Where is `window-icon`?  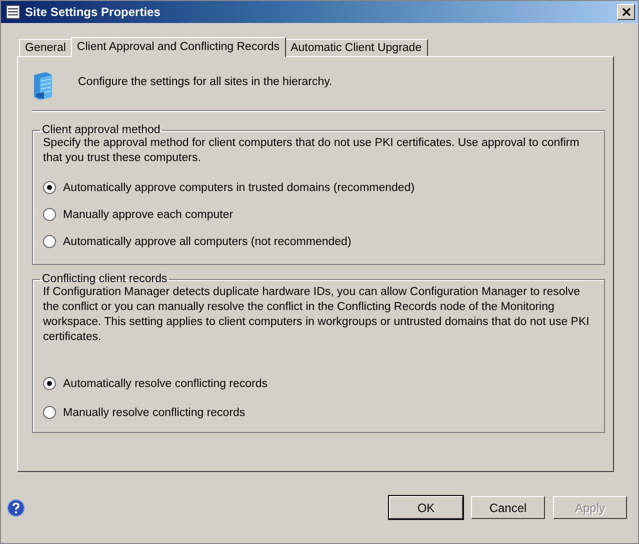 window-icon is located at coordinates (13, 12).